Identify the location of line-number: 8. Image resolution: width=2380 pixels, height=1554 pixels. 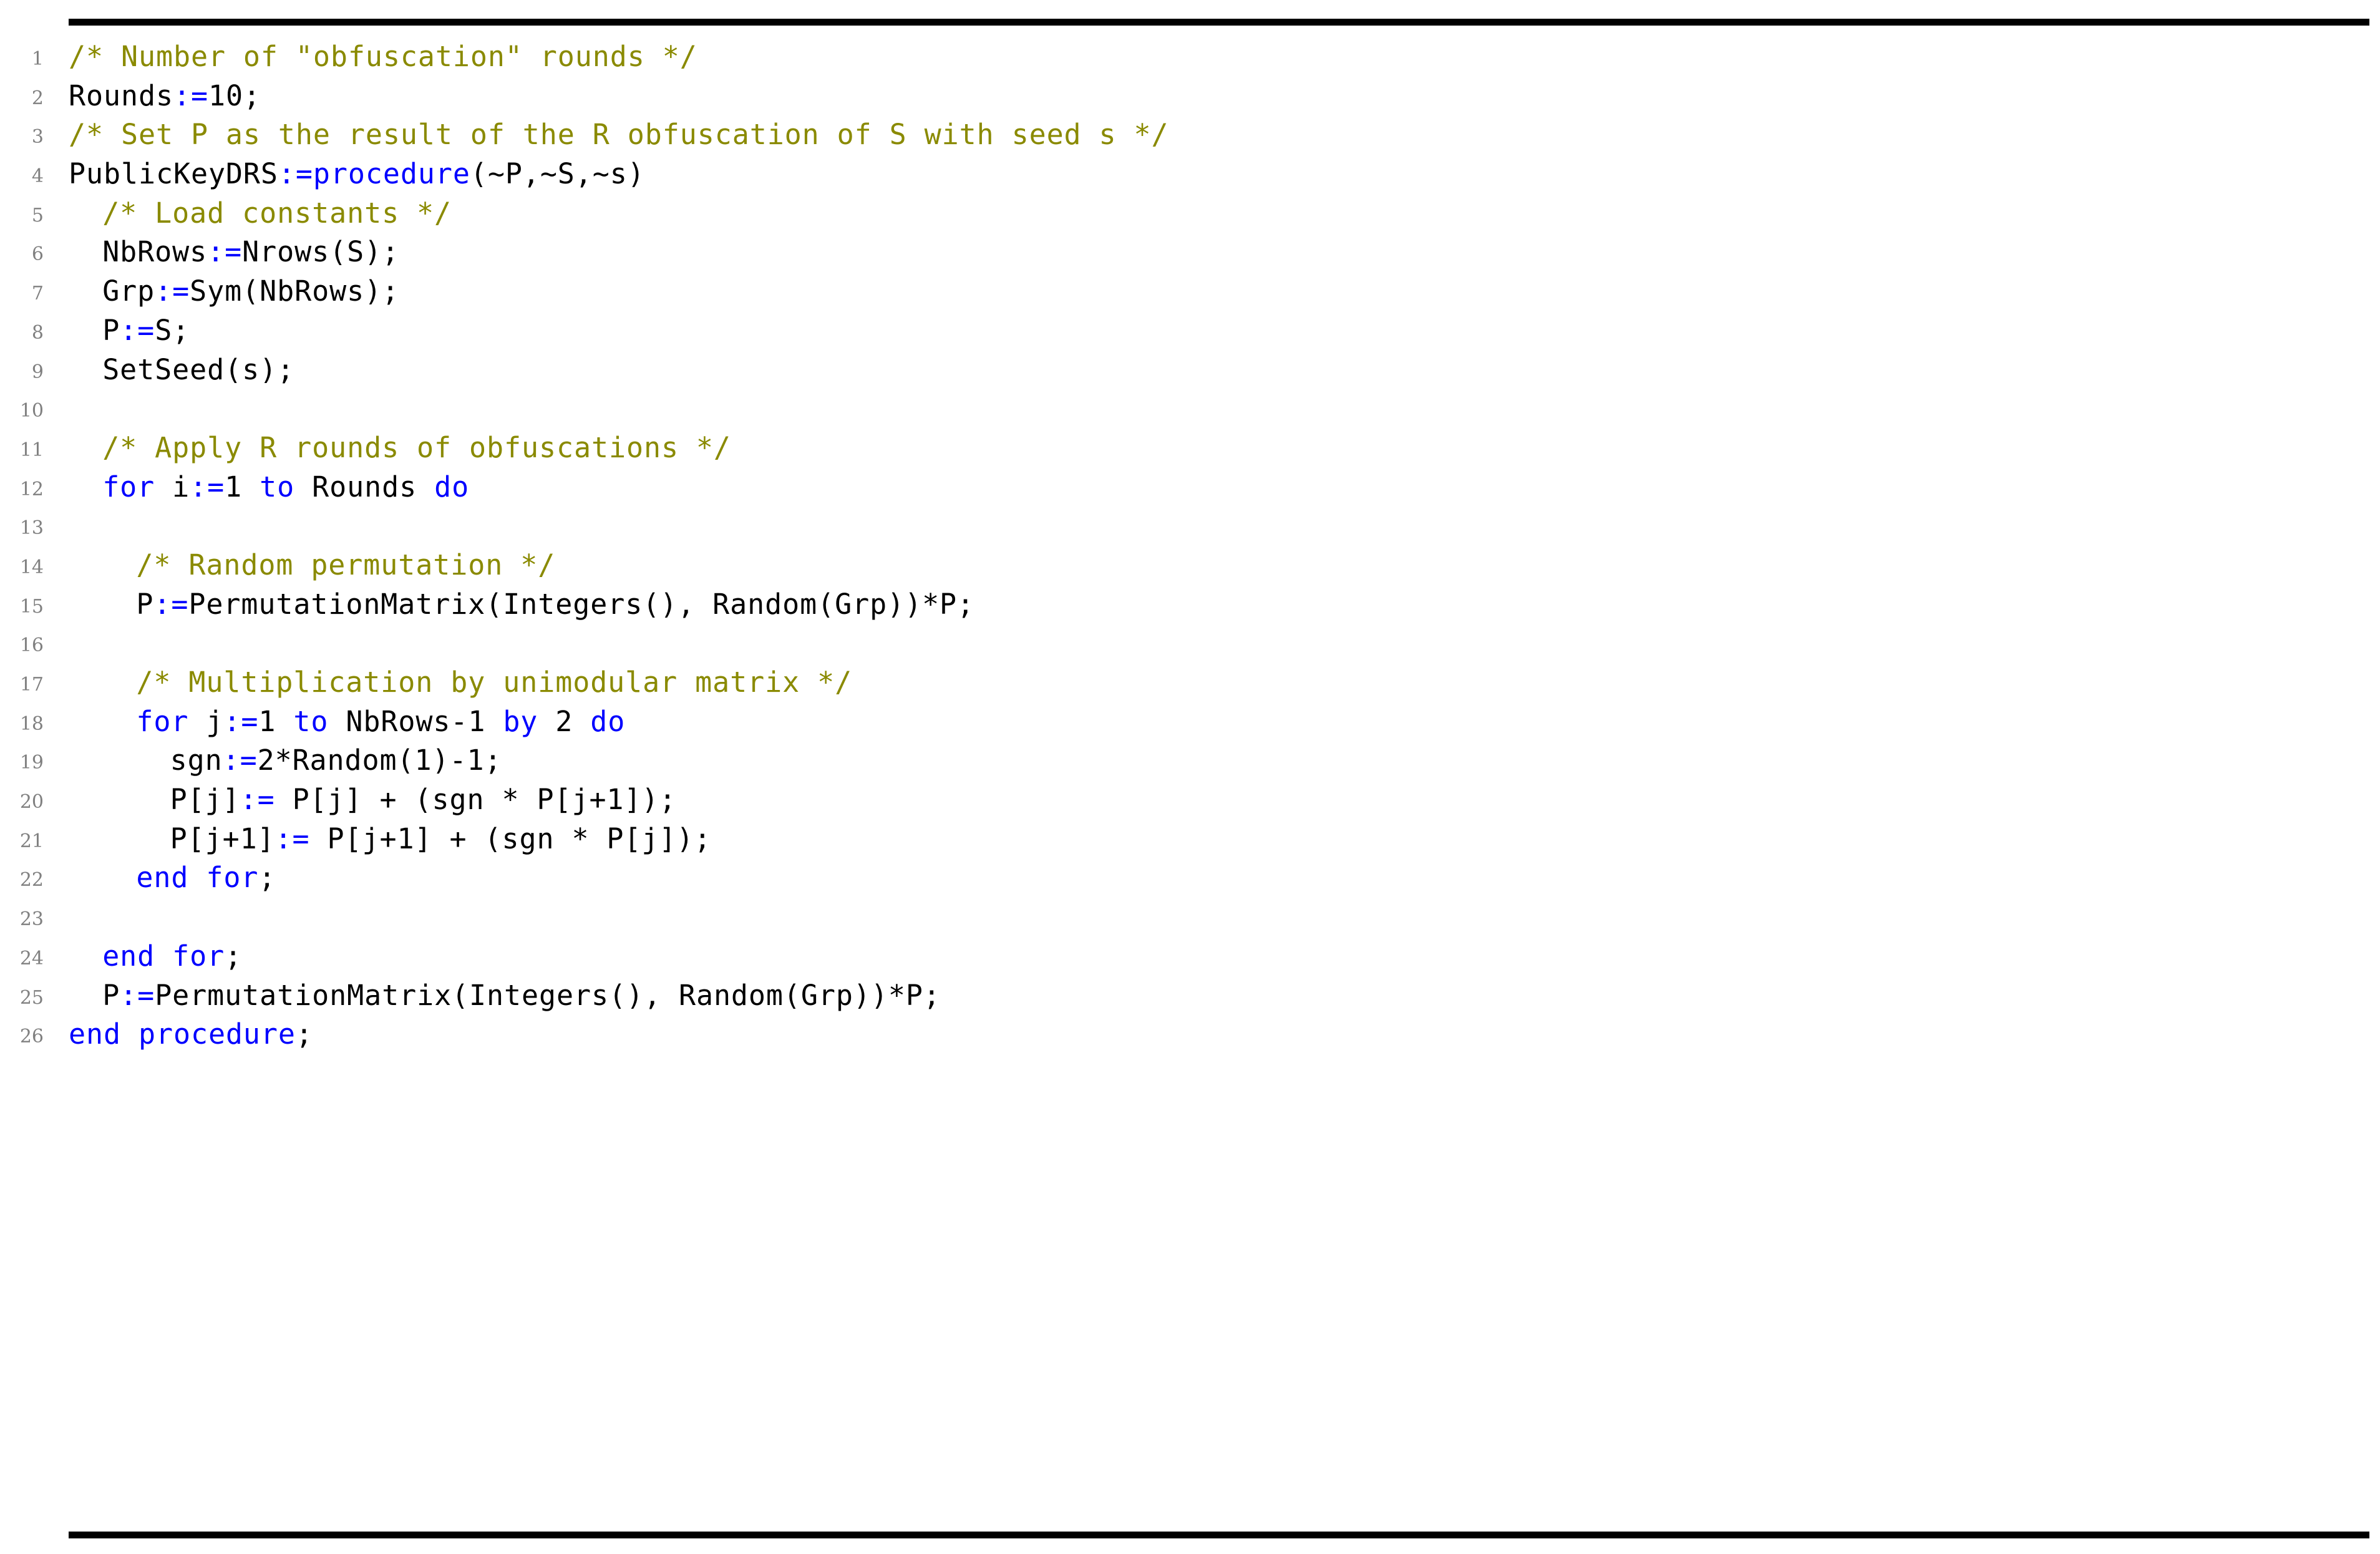
(38, 332).